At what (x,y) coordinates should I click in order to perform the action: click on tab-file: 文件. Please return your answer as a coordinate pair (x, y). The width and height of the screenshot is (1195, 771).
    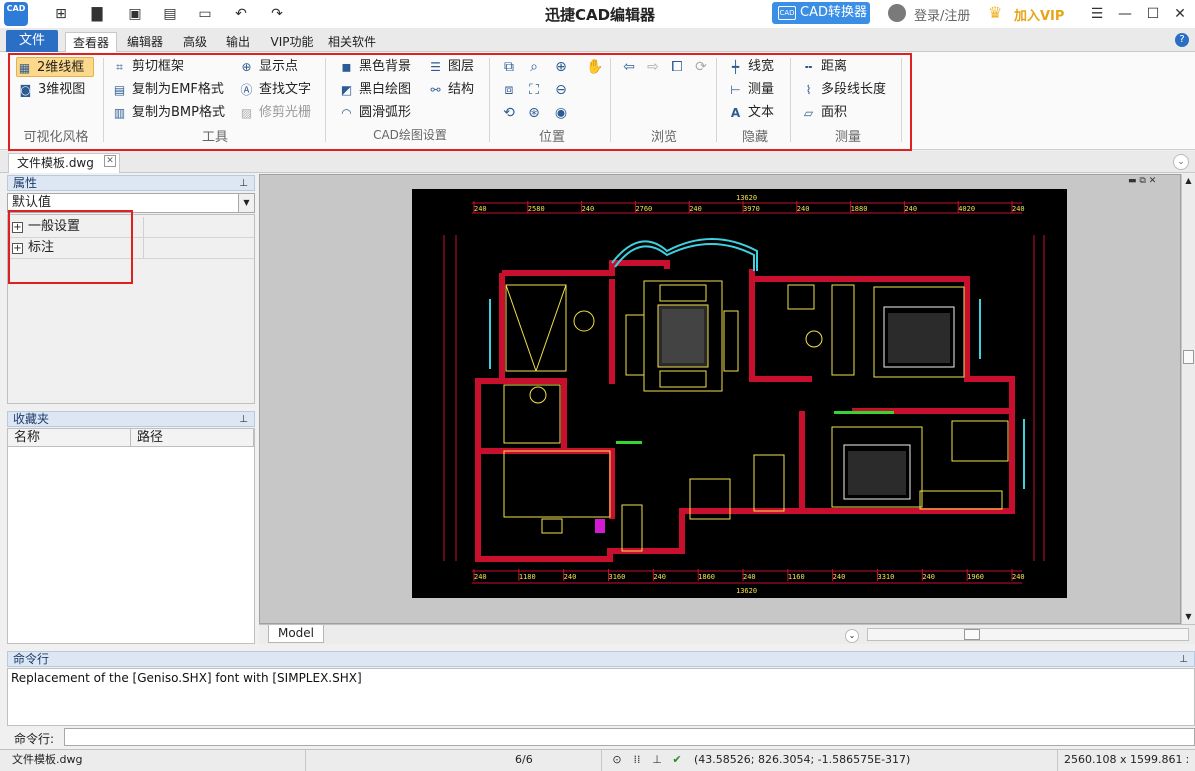
    Looking at the image, I should click on (32, 41).